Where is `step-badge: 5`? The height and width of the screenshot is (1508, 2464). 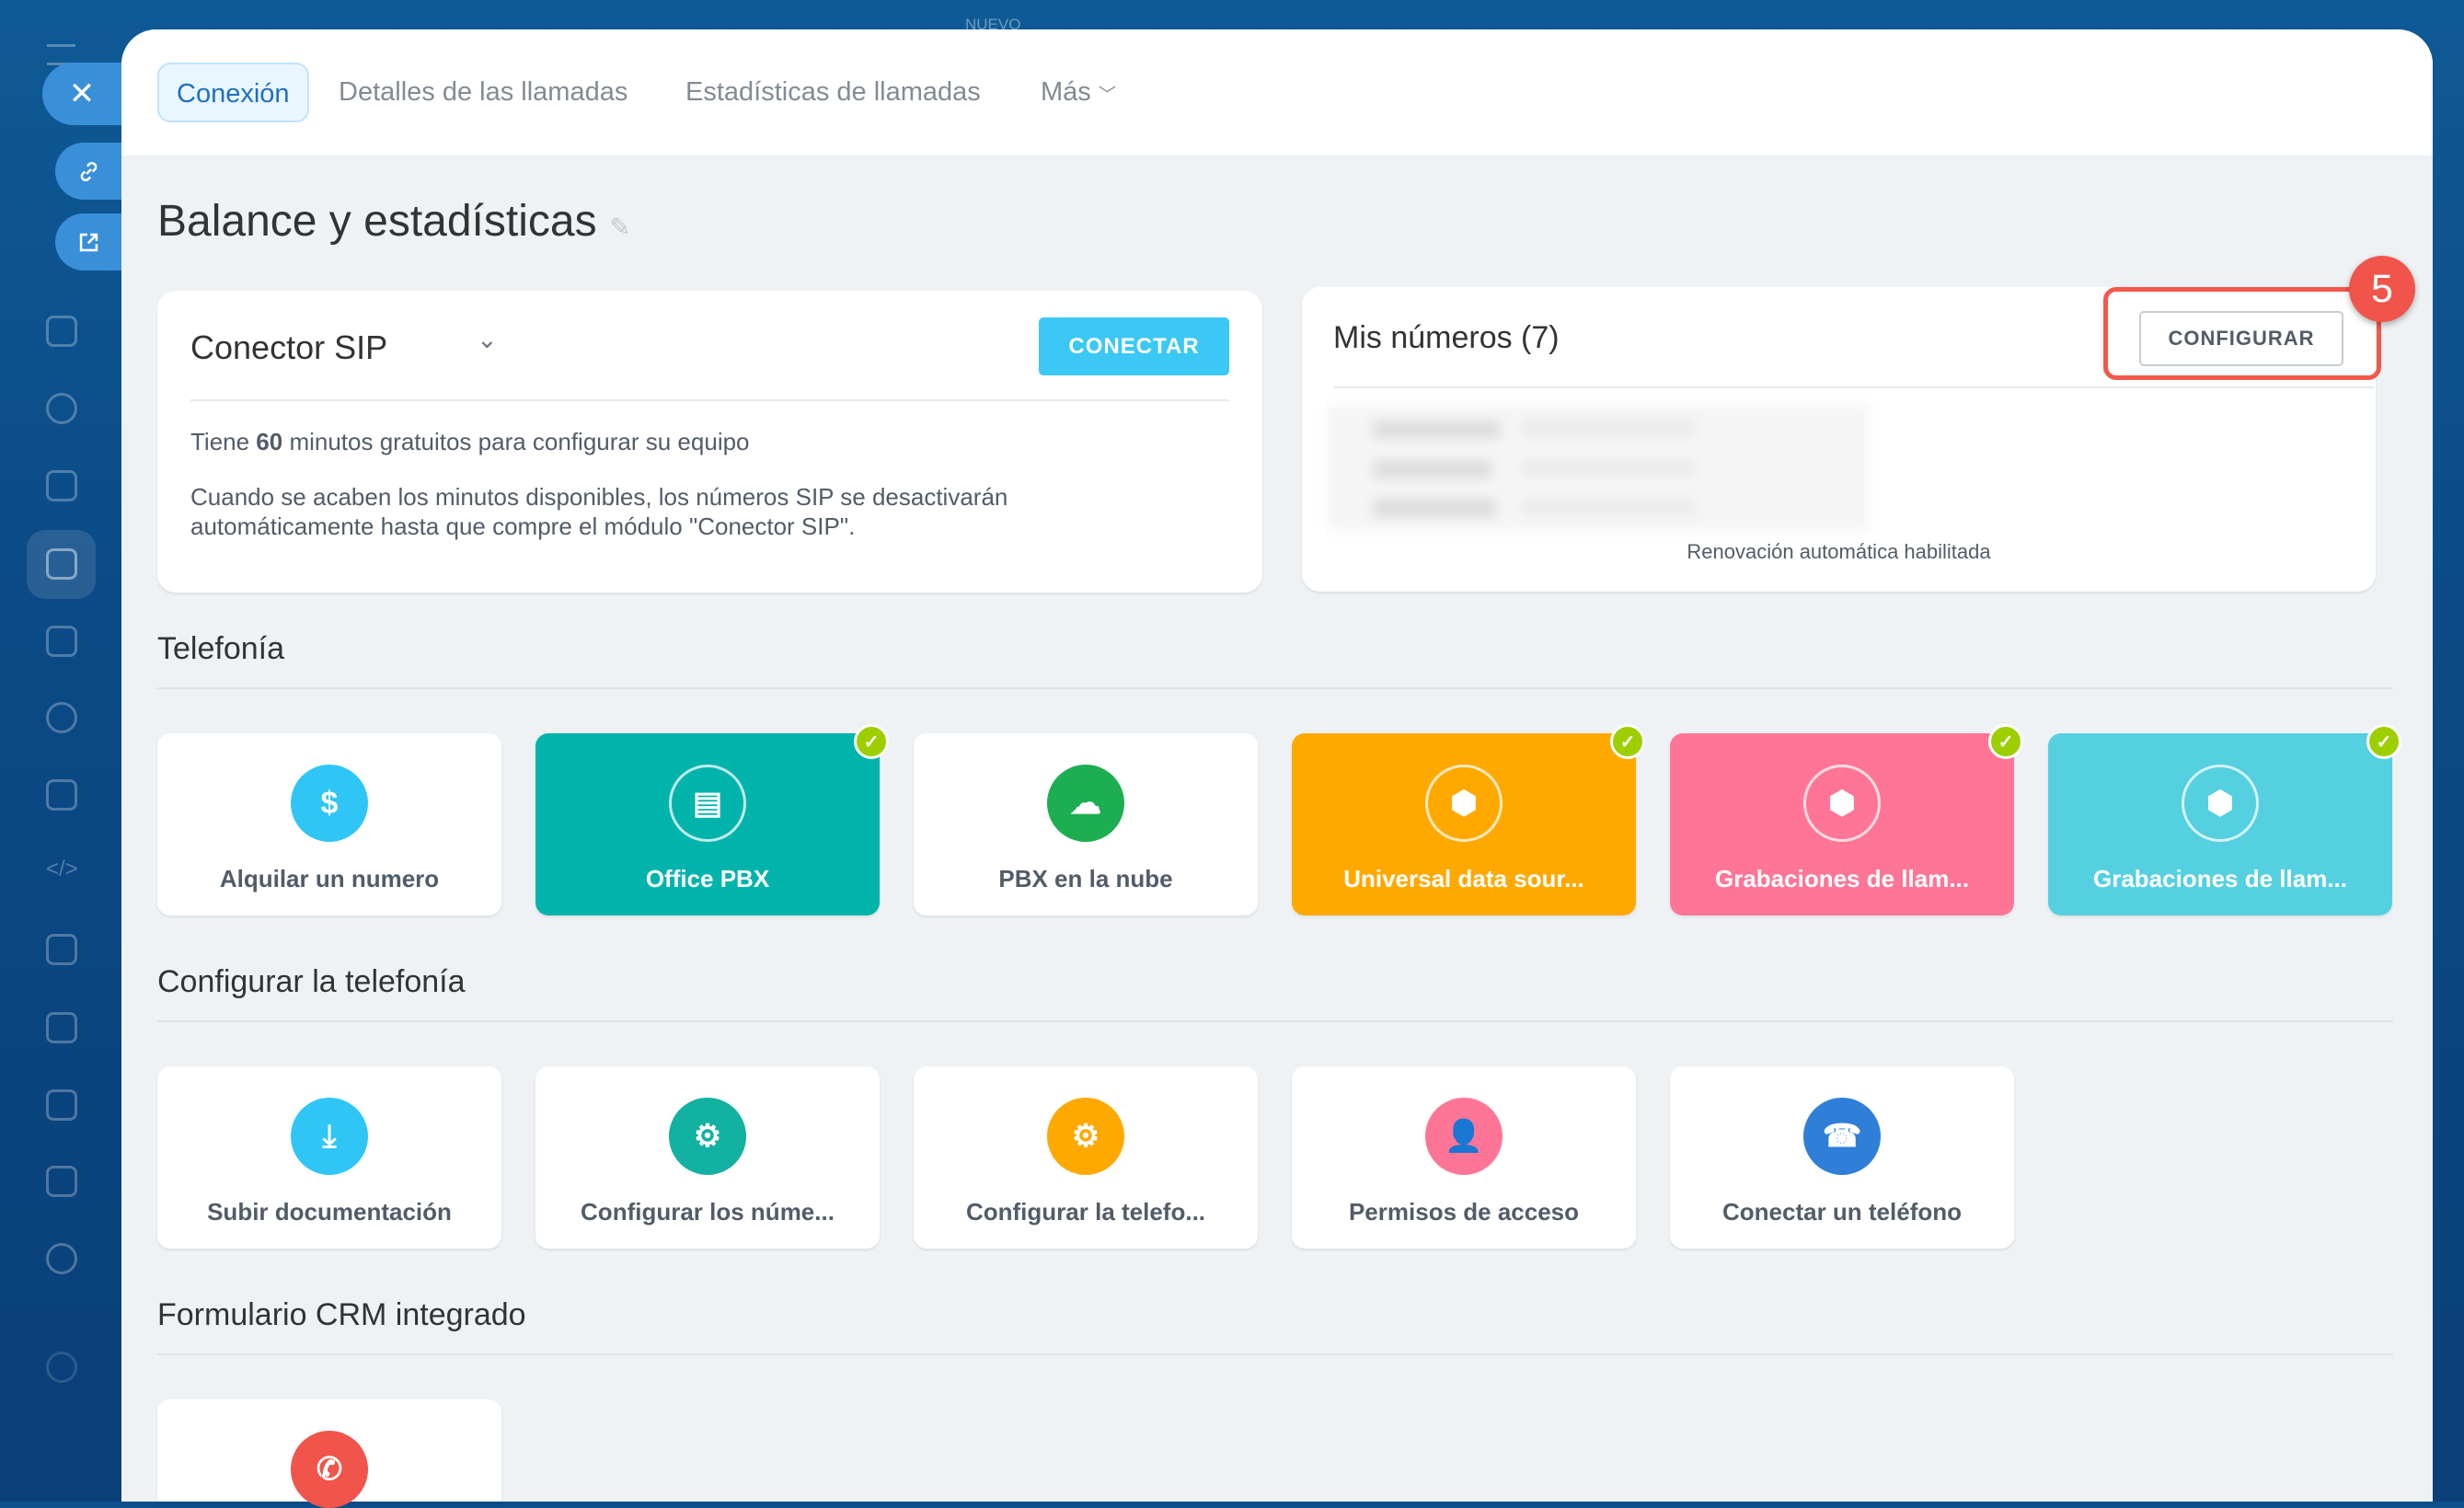 step-badge: 5 is located at coordinates (2382, 289).